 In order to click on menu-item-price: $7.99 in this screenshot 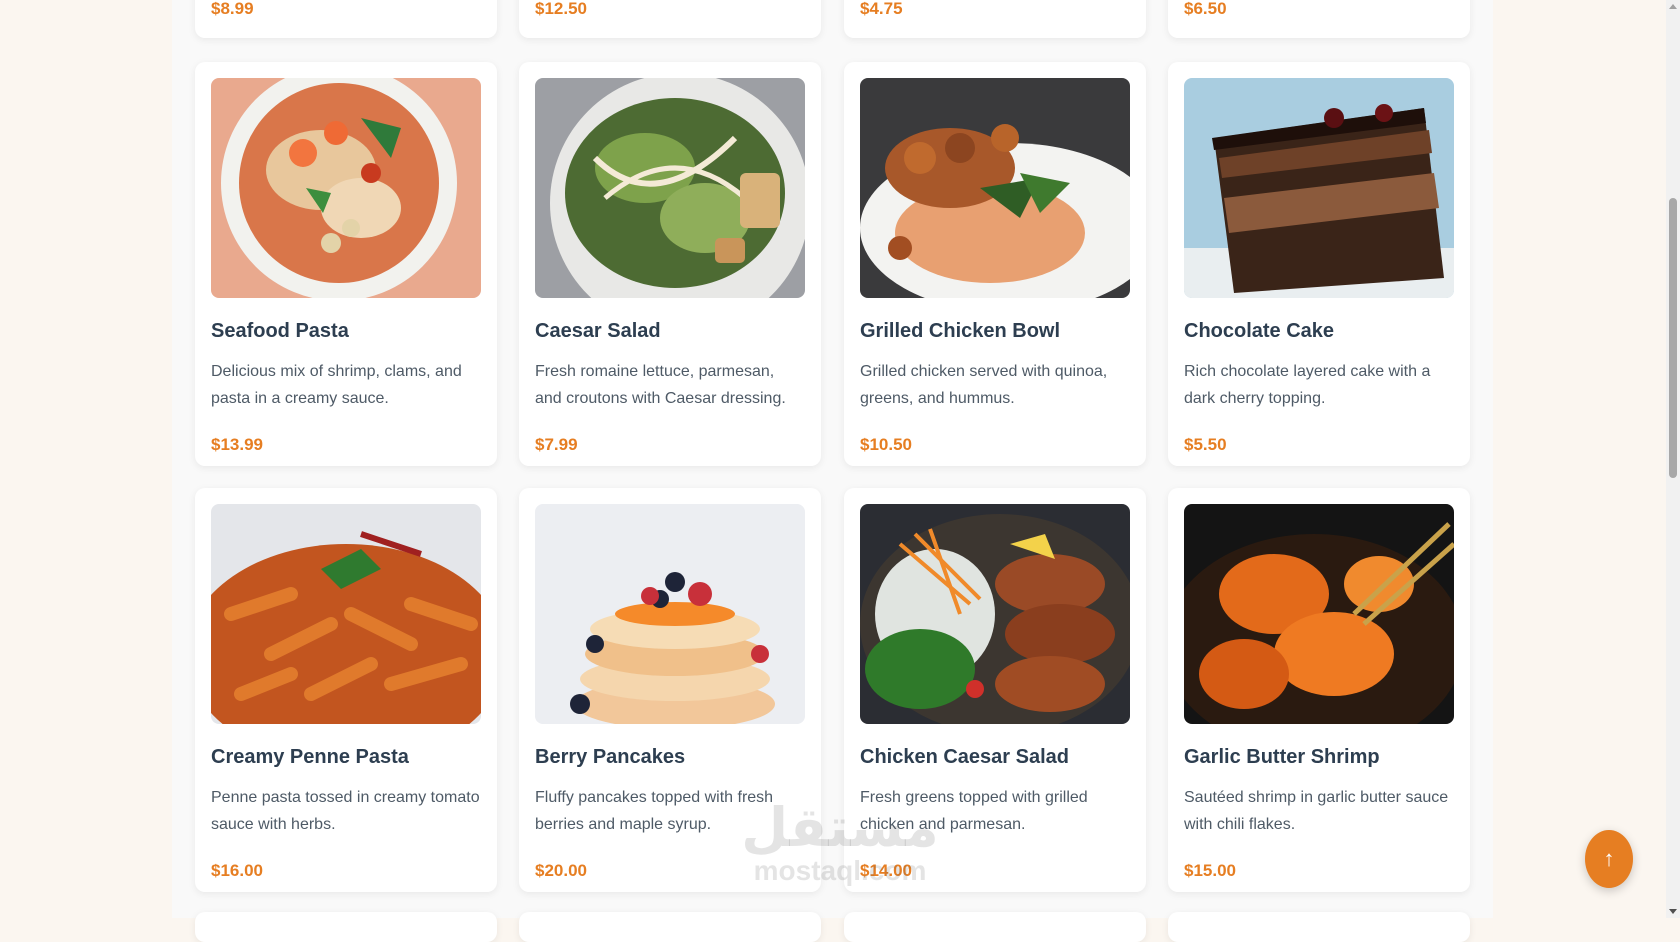, I will do `click(556, 444)`.